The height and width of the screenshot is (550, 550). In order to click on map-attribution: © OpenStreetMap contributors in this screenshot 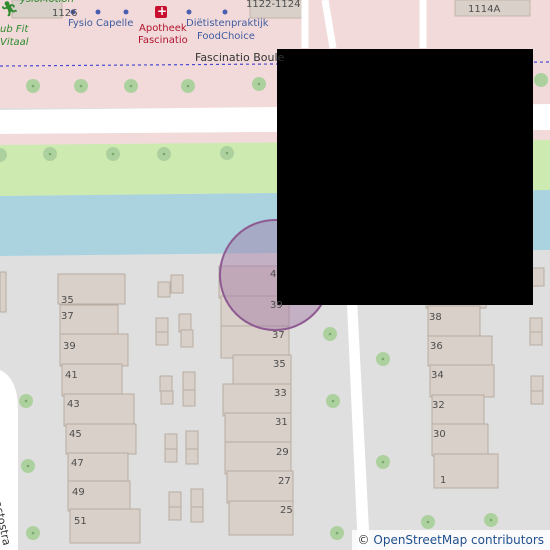, I will do `click(450, 540)`.